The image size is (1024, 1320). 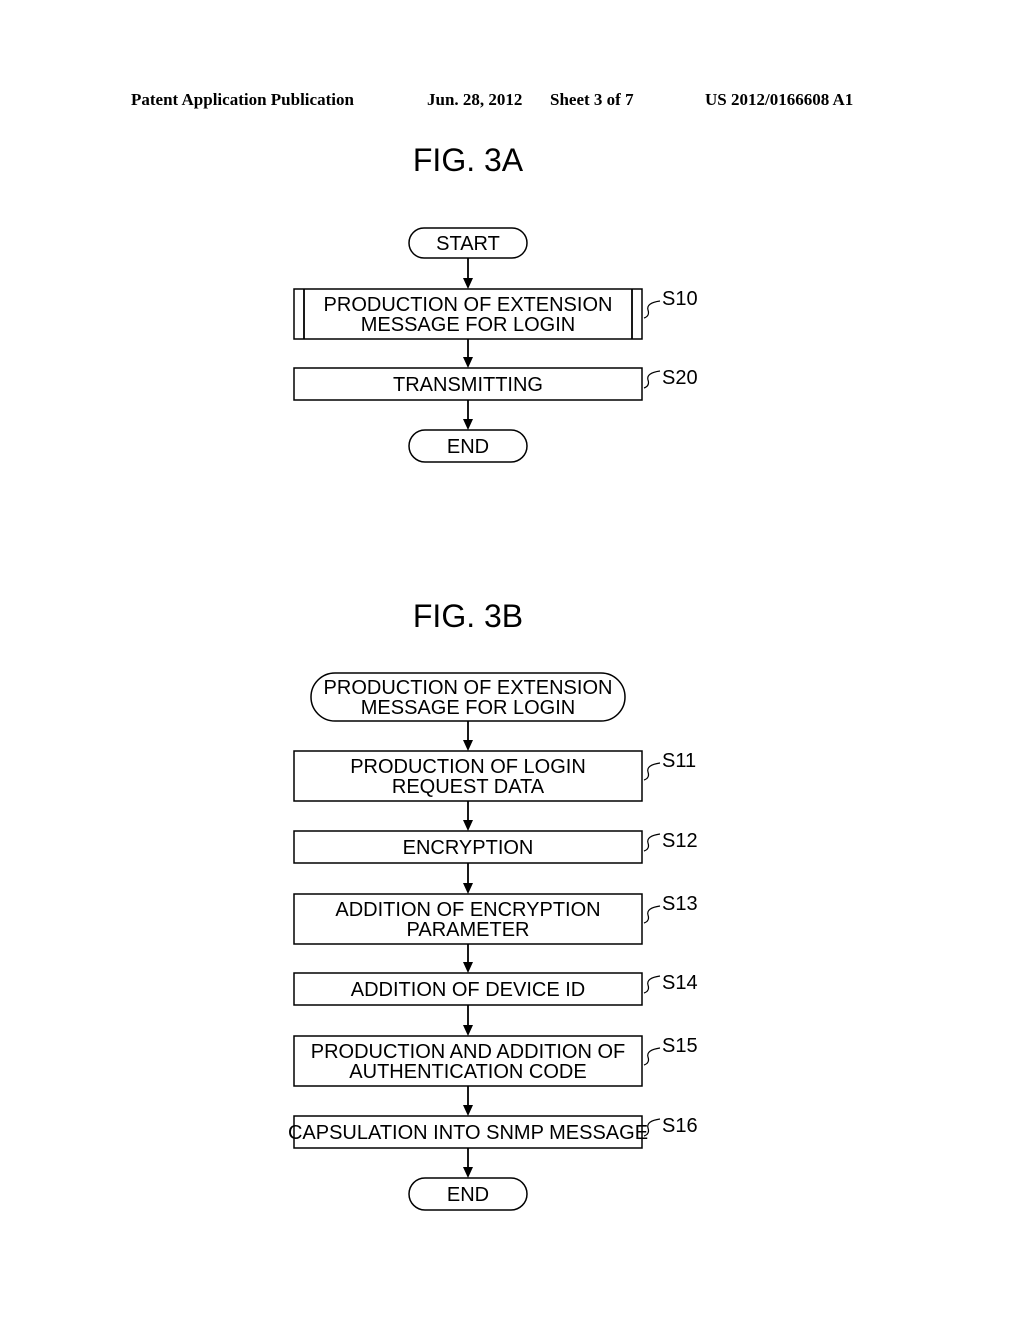 I want to click on fig3b-node-text: PRODUCTION AND ADDITION OF, so click(x=468, y=1052).